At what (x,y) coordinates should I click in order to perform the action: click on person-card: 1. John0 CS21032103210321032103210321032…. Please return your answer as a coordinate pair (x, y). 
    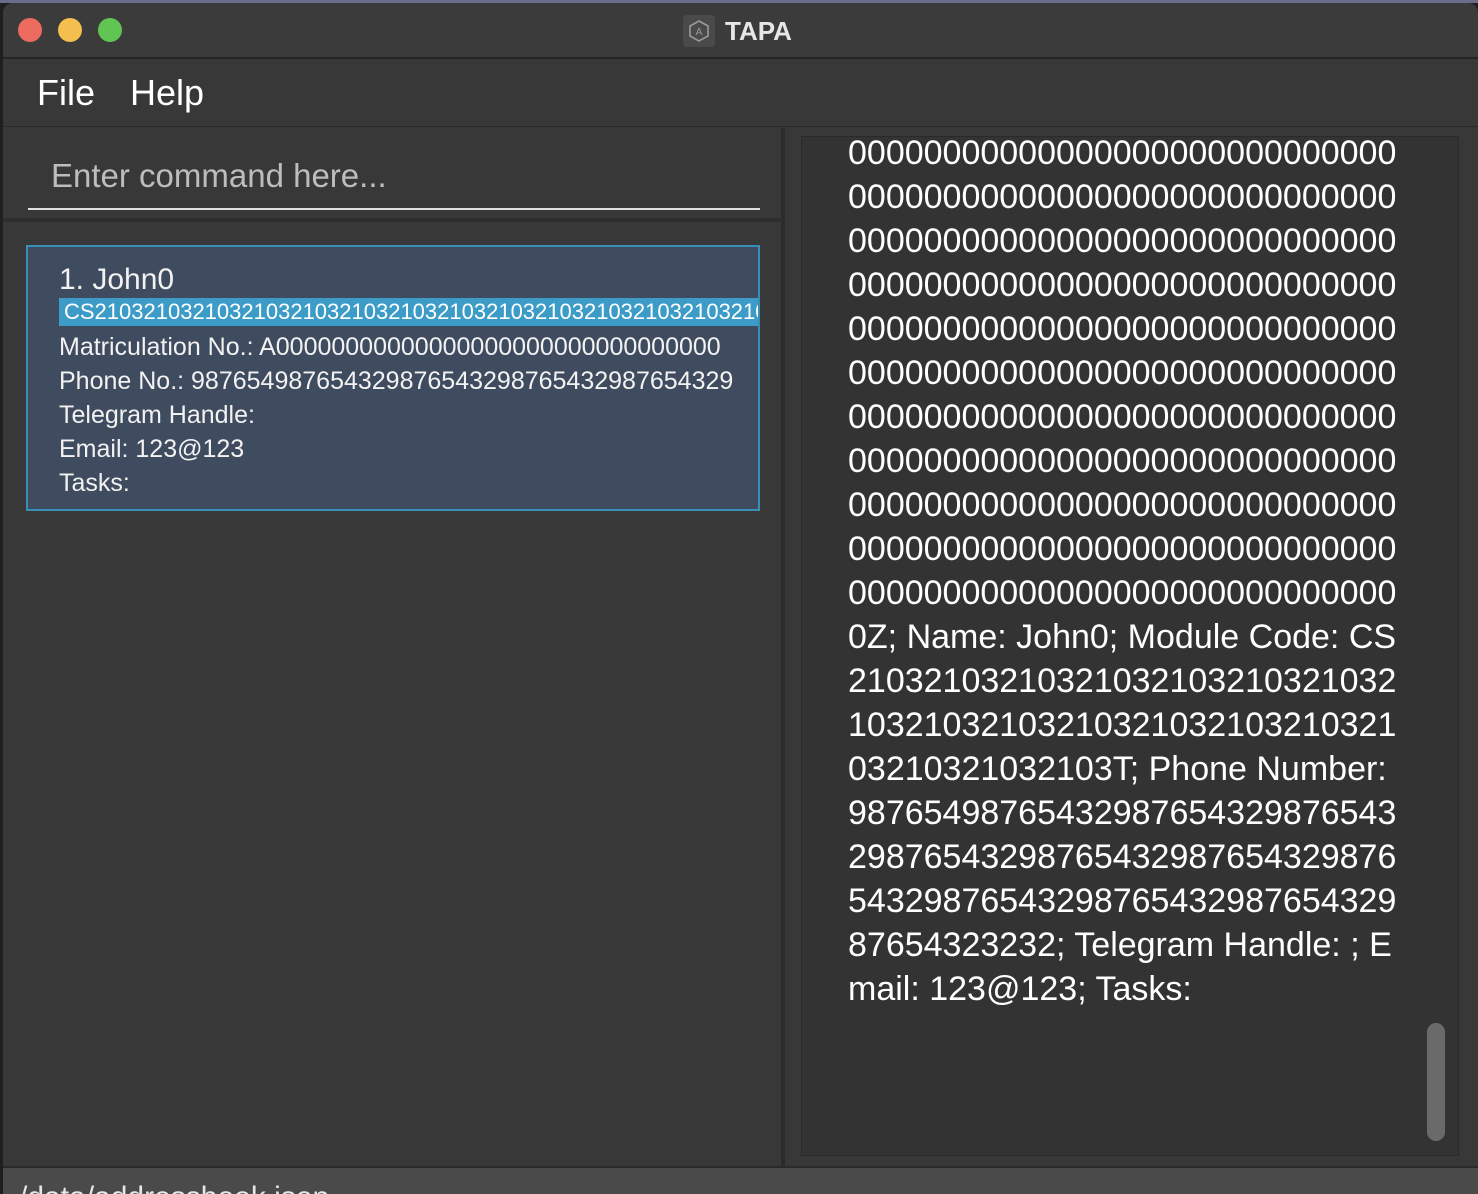
    Looking at the image, I should click on (393, 378).